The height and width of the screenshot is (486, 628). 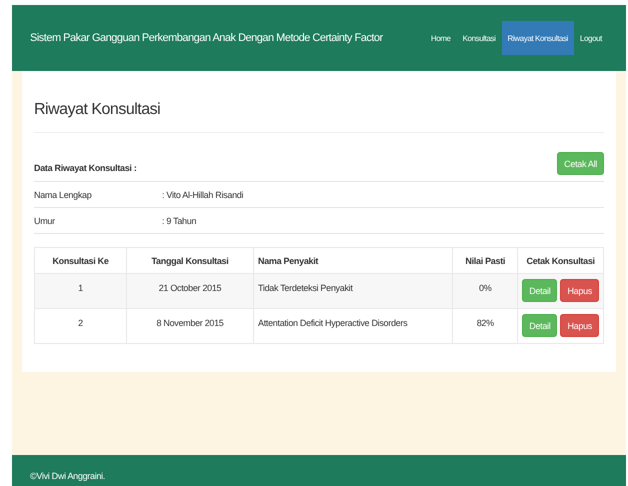 I want to click on column-header: Konsultasi Ke, so click(x=80, y=261).